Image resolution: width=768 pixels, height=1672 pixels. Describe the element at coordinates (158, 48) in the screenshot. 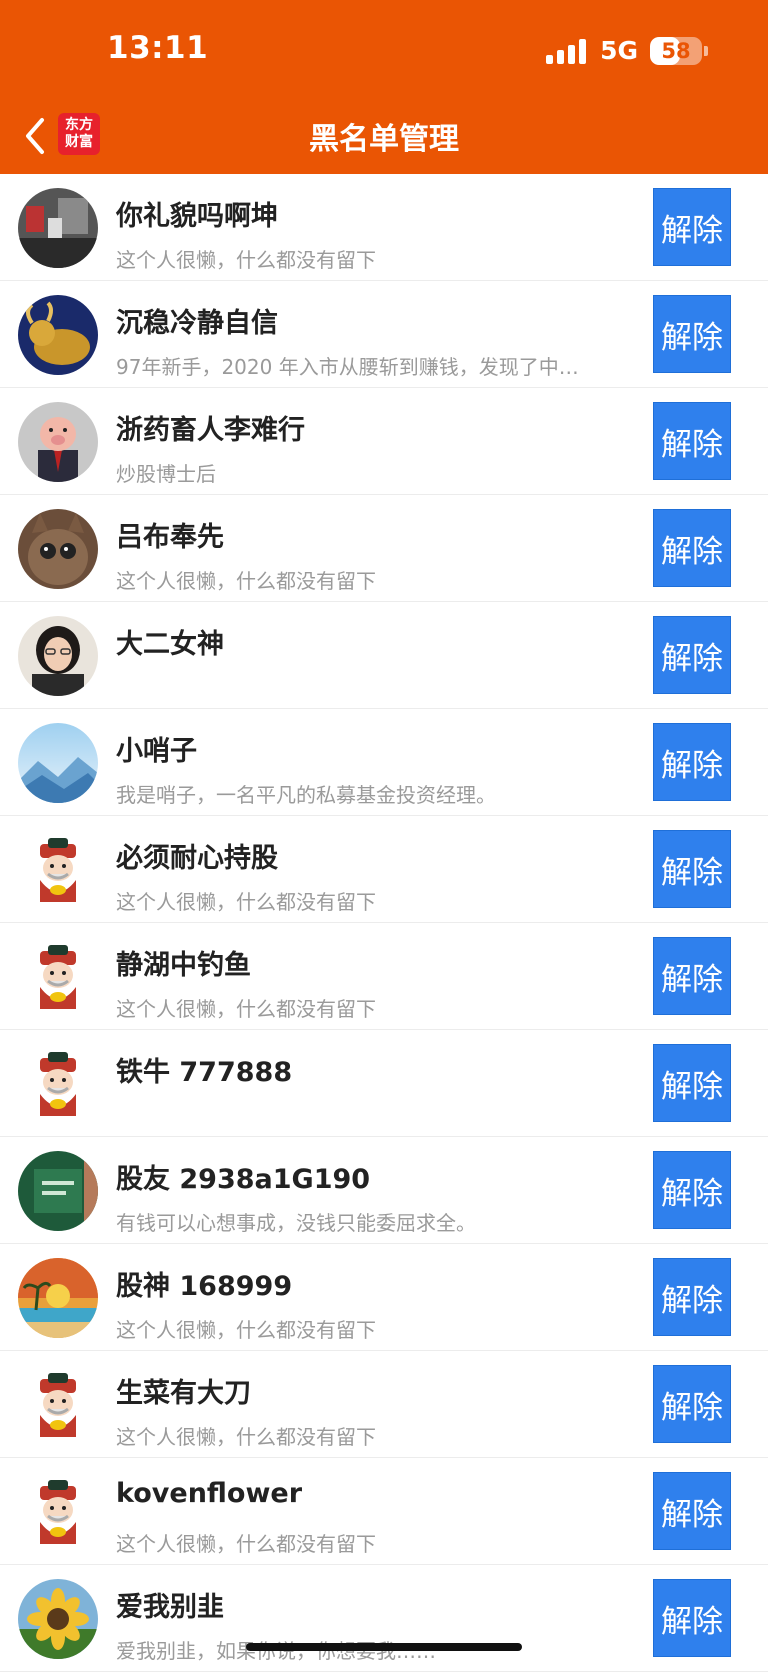

I see `status-time: 13:11` at that location.